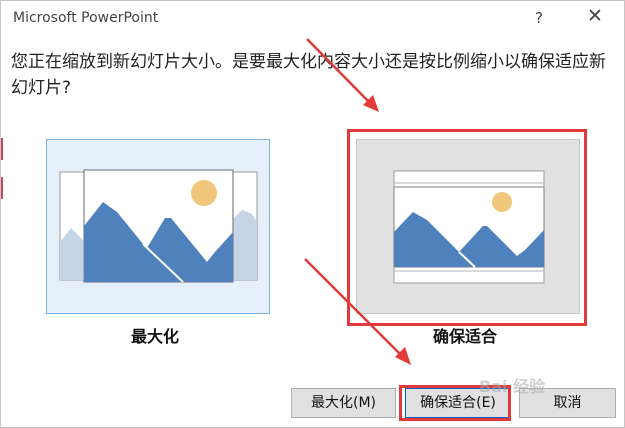 This screenshot has width=625, height=428. I want to click on ensure-fit-preview-image, so click(469, 227).